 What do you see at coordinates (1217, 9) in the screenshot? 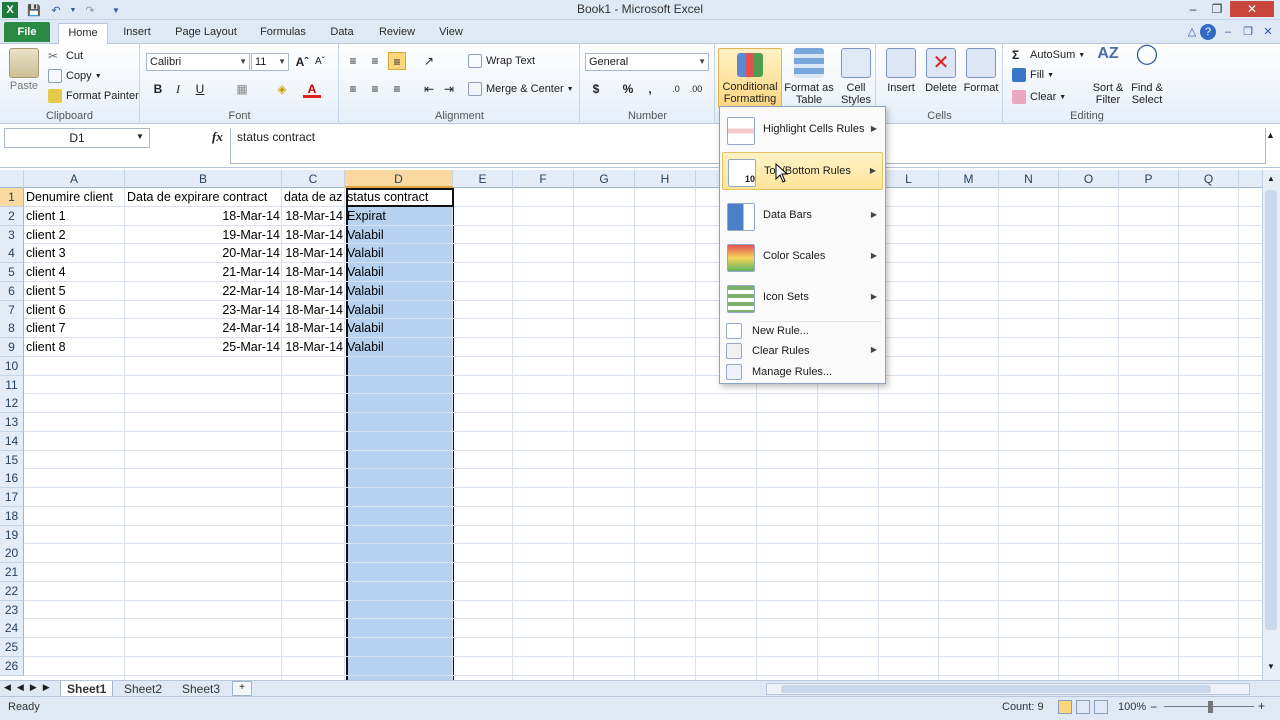
I see `restore-icon: ❐` at bounding box center [1217, 9].